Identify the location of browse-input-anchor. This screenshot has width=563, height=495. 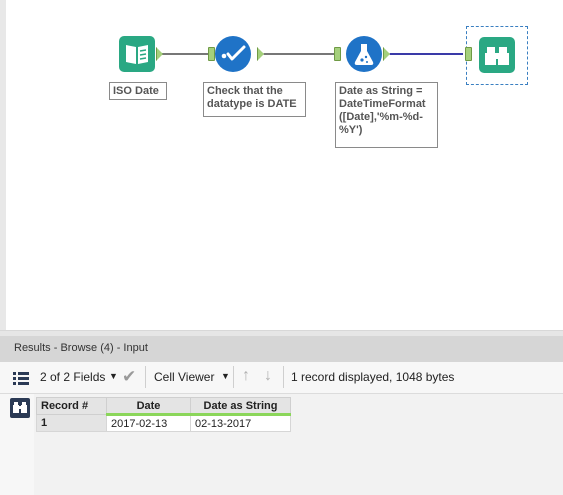
(468, 54).